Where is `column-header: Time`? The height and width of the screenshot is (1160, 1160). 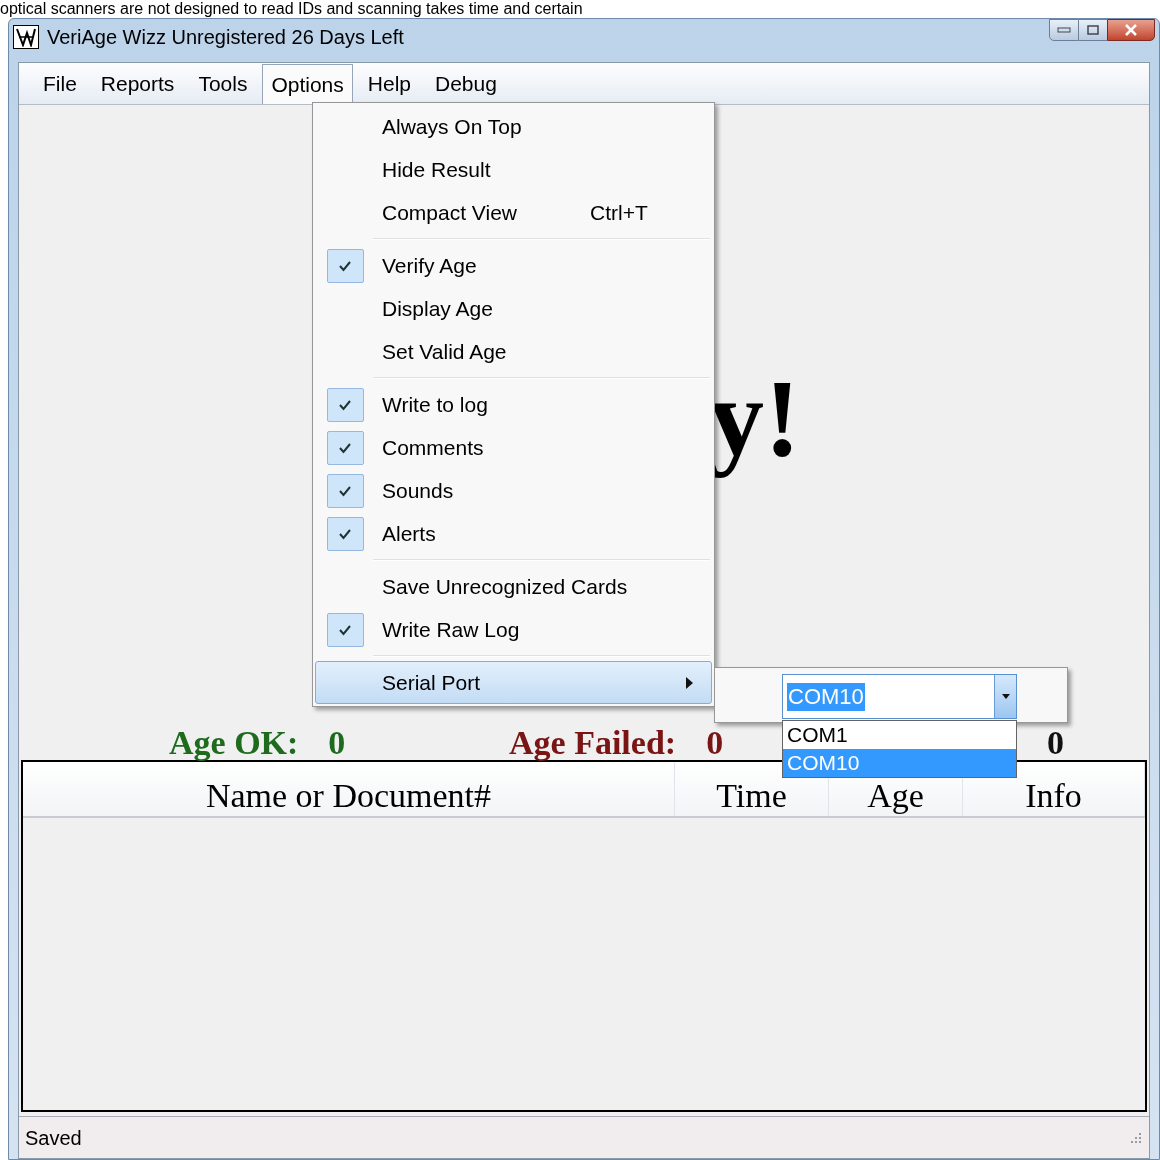
column-header: Time is located at coordinates (751, 796).